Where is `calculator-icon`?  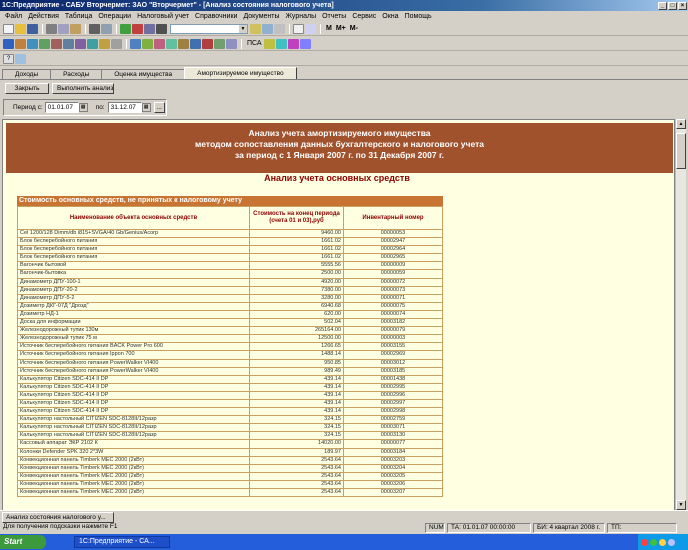 calculator-icon is located at coordinates (298, 28).